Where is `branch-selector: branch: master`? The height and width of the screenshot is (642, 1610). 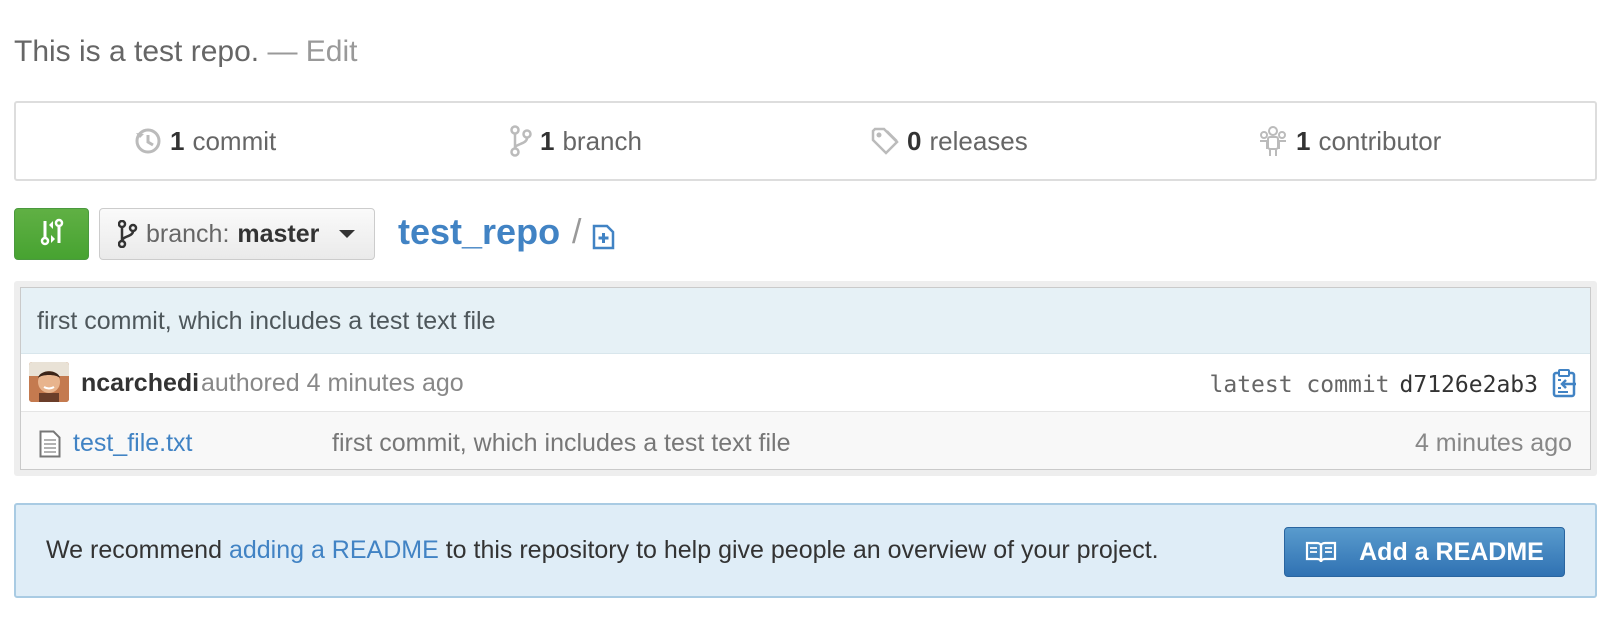 branch-selector: branch: master is located at coordinates (237, 234).